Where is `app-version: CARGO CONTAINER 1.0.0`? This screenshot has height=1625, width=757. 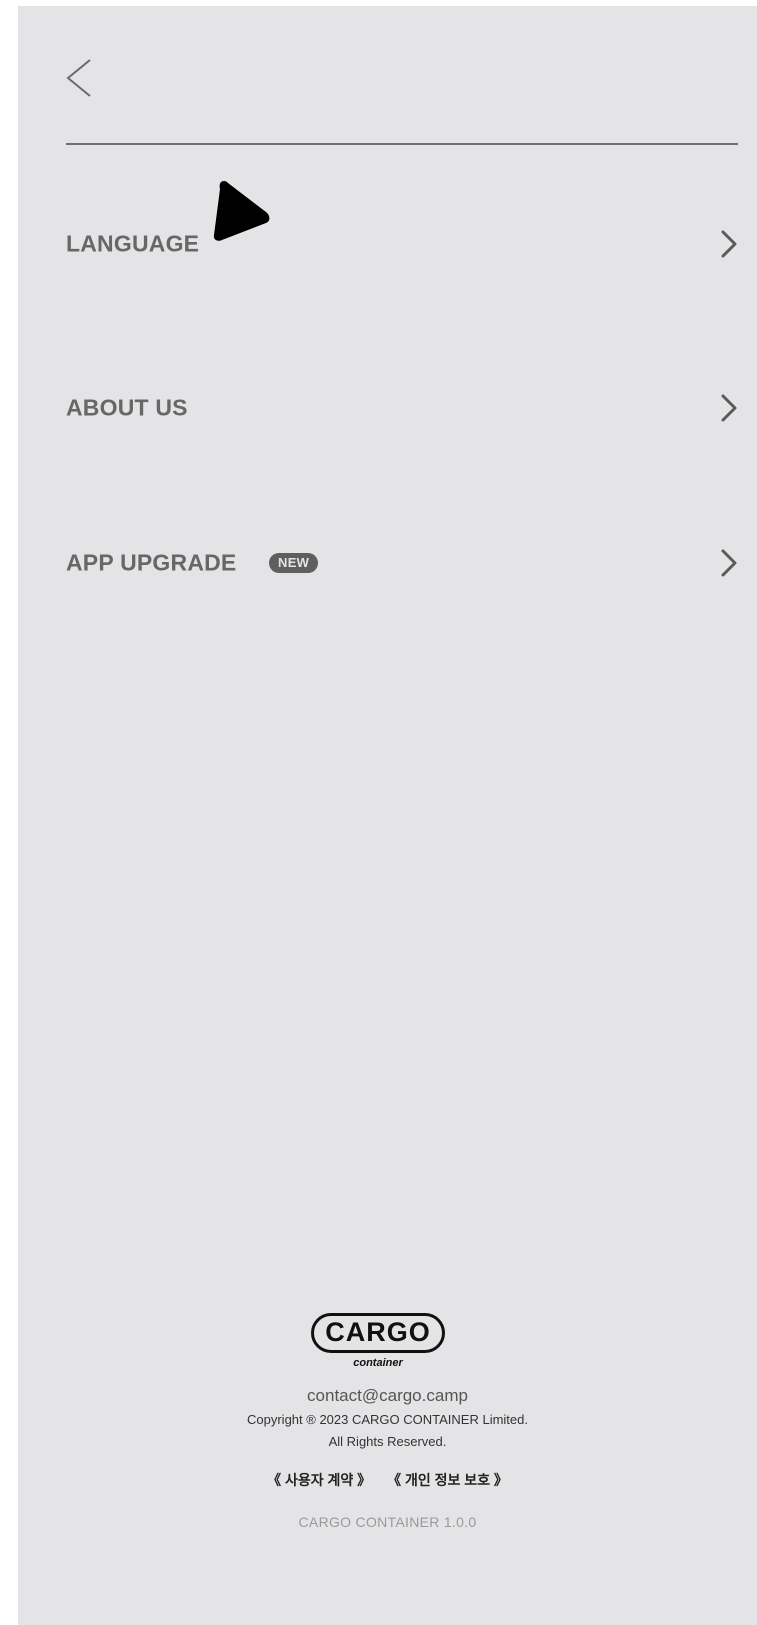 app-version: CARGO CONTAINER 1.0.0 is located at coordinates (387, 1522).